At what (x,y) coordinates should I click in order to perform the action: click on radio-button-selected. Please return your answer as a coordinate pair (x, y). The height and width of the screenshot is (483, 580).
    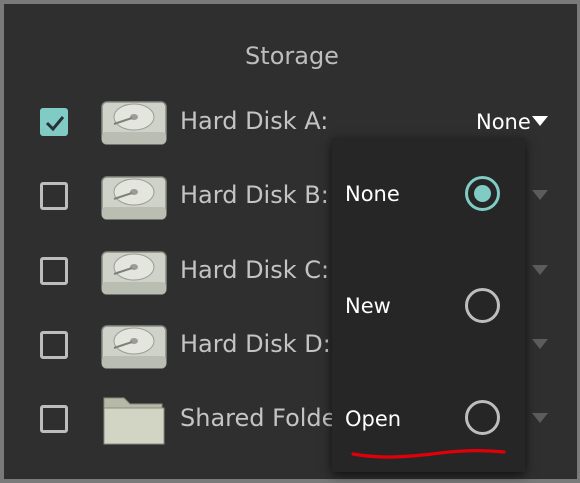
    Looking at the image, I should click on (482, 193).